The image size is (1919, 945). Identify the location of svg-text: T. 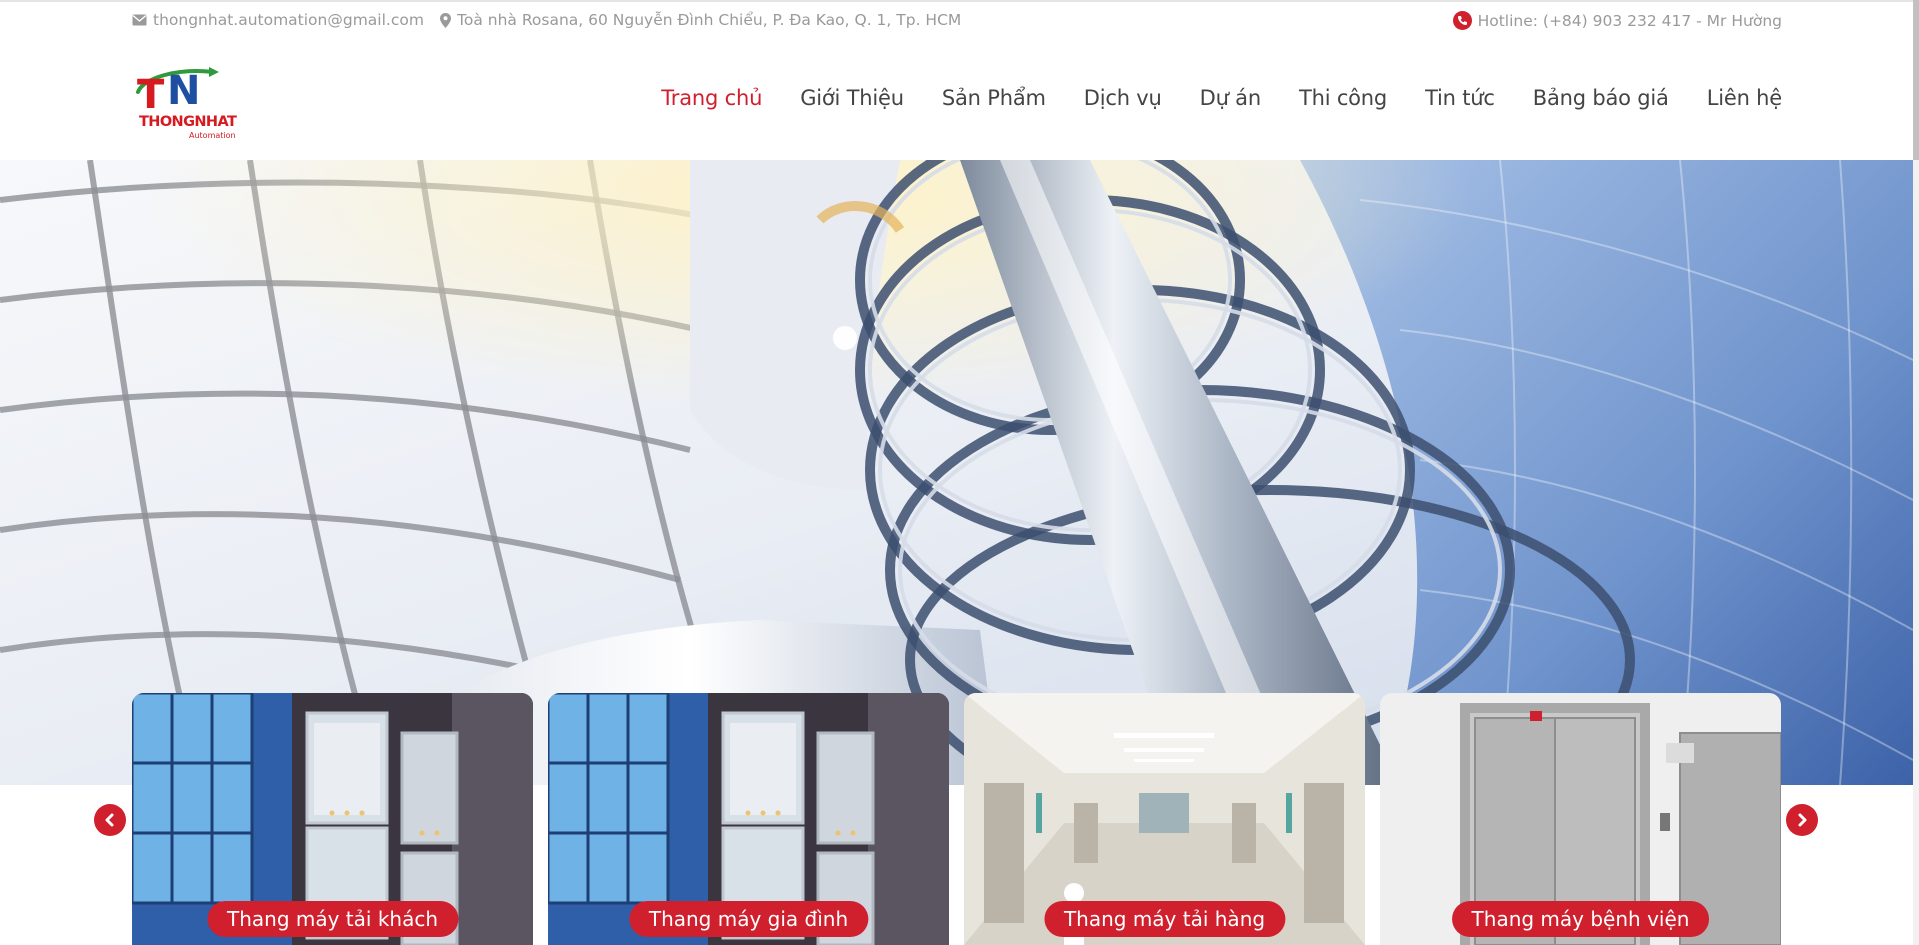
(151, 95).